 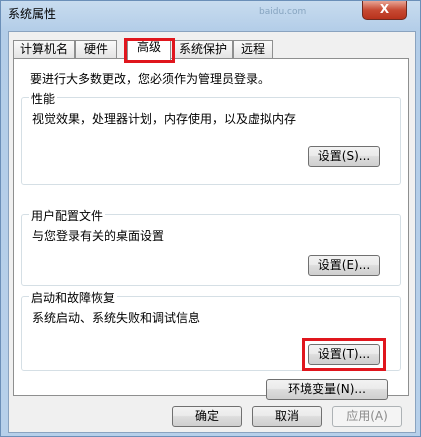 What do you see at coordinates (164, 119) in the screenshot?
I see `performance-description: 视觉效果，处理器计划，内存使用，以及虚拟内存` at bounding box center [164, 119].